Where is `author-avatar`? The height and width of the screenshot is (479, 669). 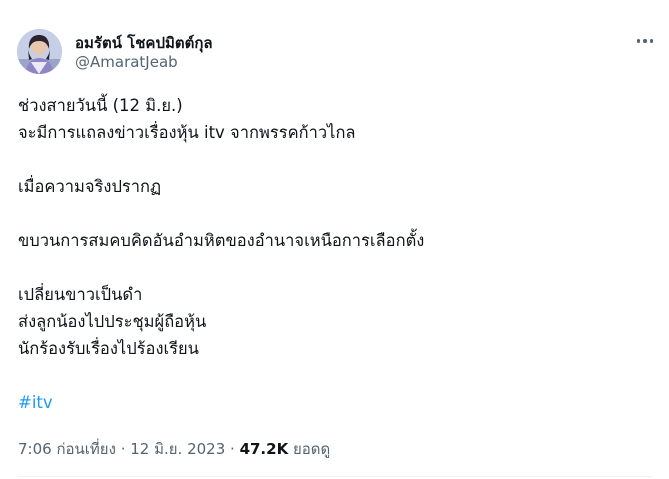 author-avatar is located at coordinates (39, 51).